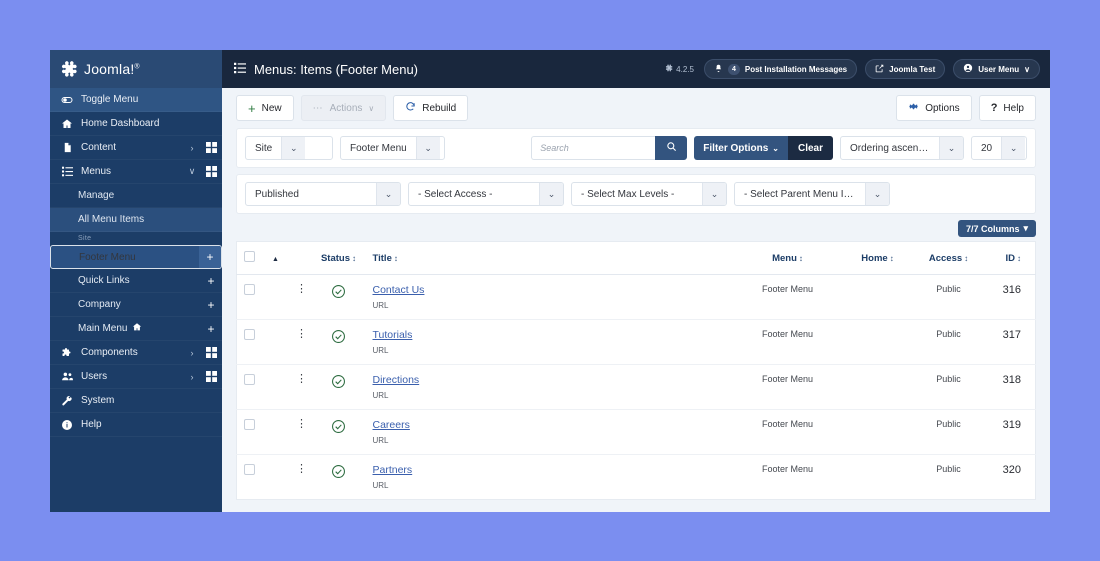 This screenshot has width=1100, height=561. I want to click on actions-button: ⋯ Actions ∨, so click(343, 108).